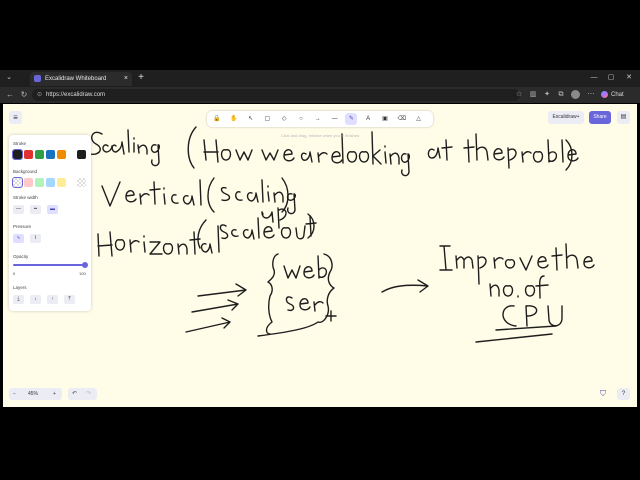  Describe the element at coordinates (81, 182) in the screenshot. I see `current-background-color` at that location.